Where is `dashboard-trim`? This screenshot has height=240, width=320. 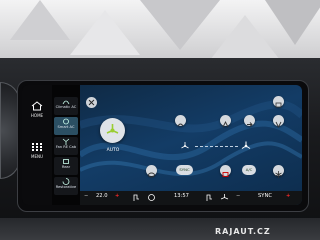
dashboard-trim is located at coordinates (160, 229).